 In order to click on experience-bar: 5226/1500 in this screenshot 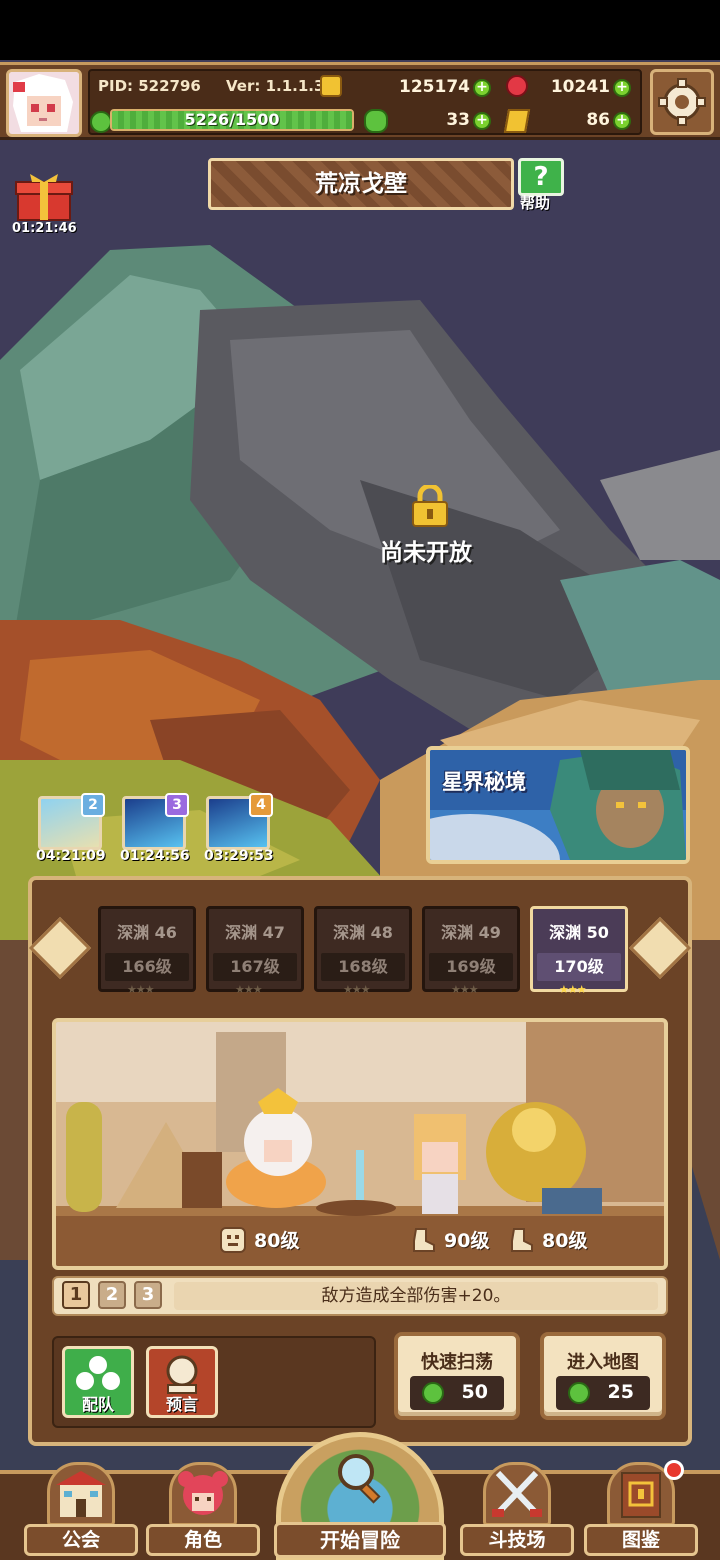, I will do `click(232, 120)`.